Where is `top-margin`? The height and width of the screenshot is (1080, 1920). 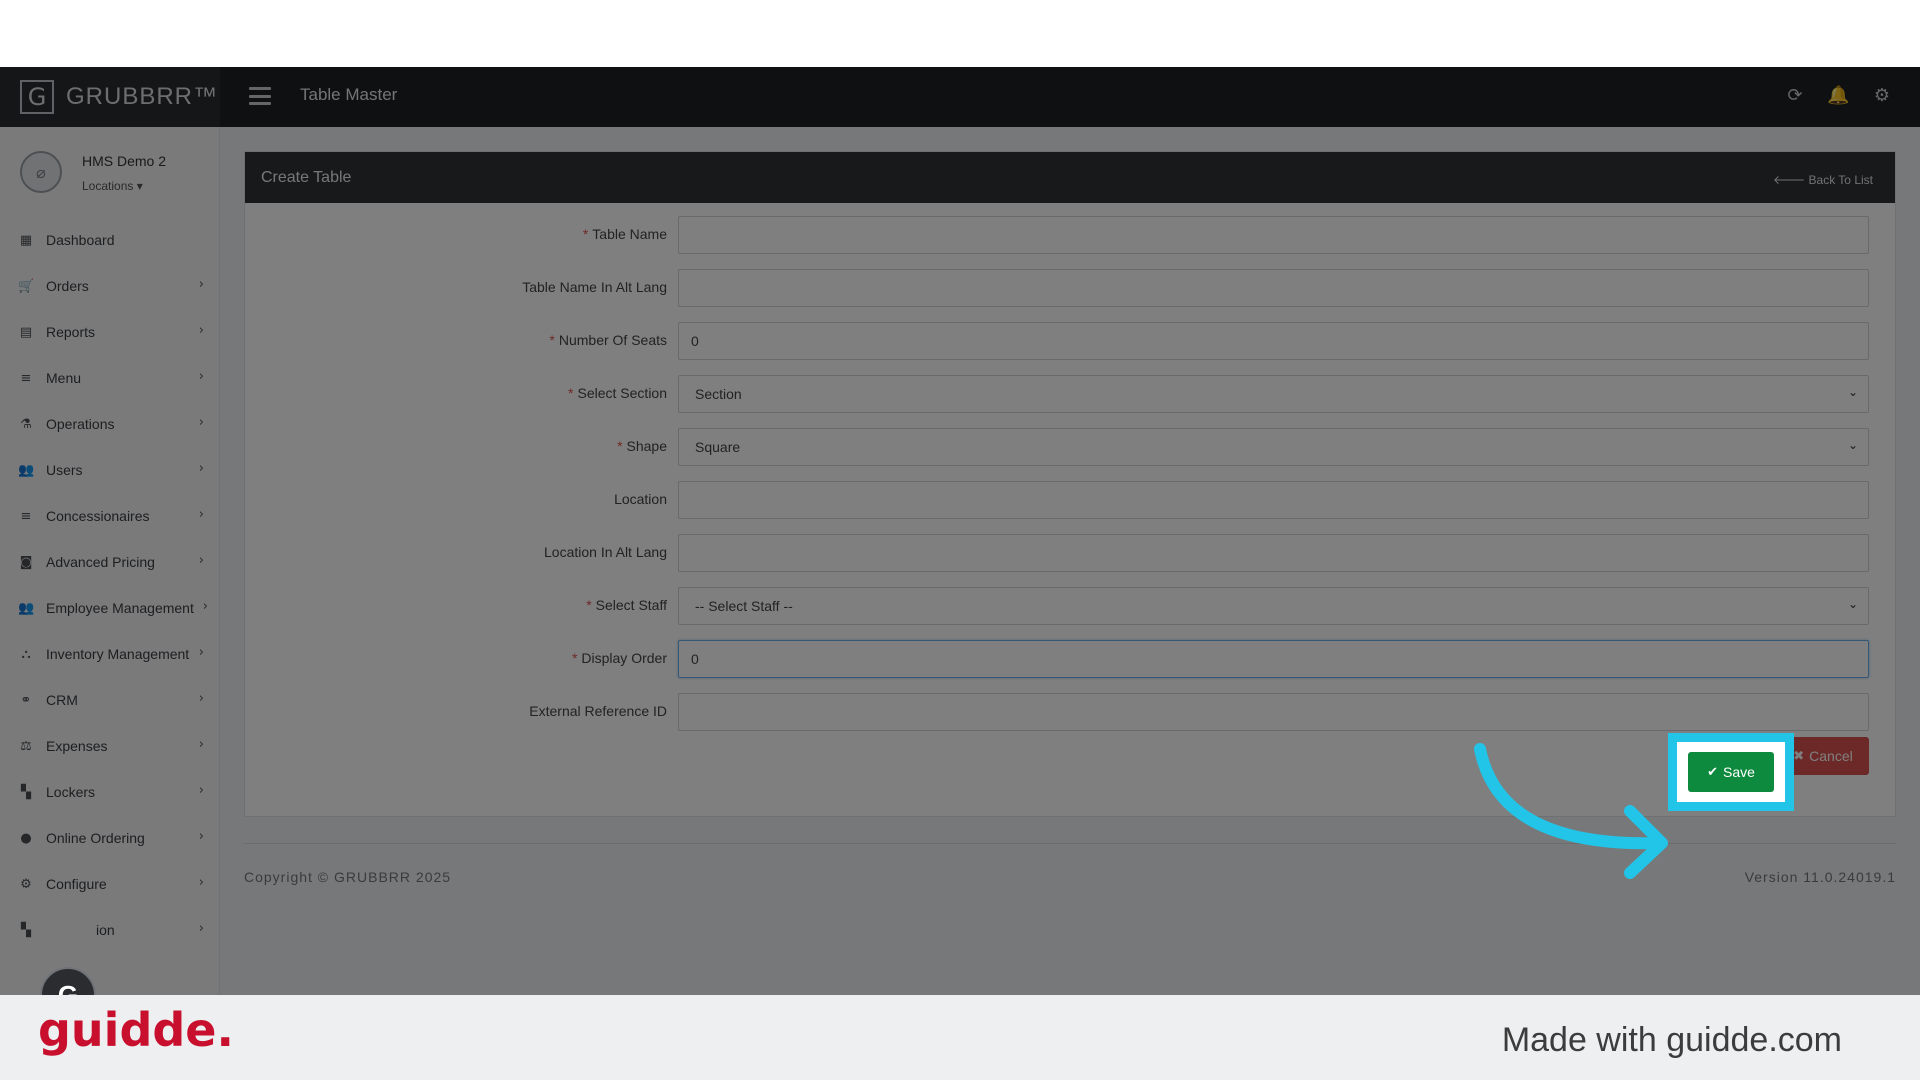 top-margin is located at coordinates (960, 33).